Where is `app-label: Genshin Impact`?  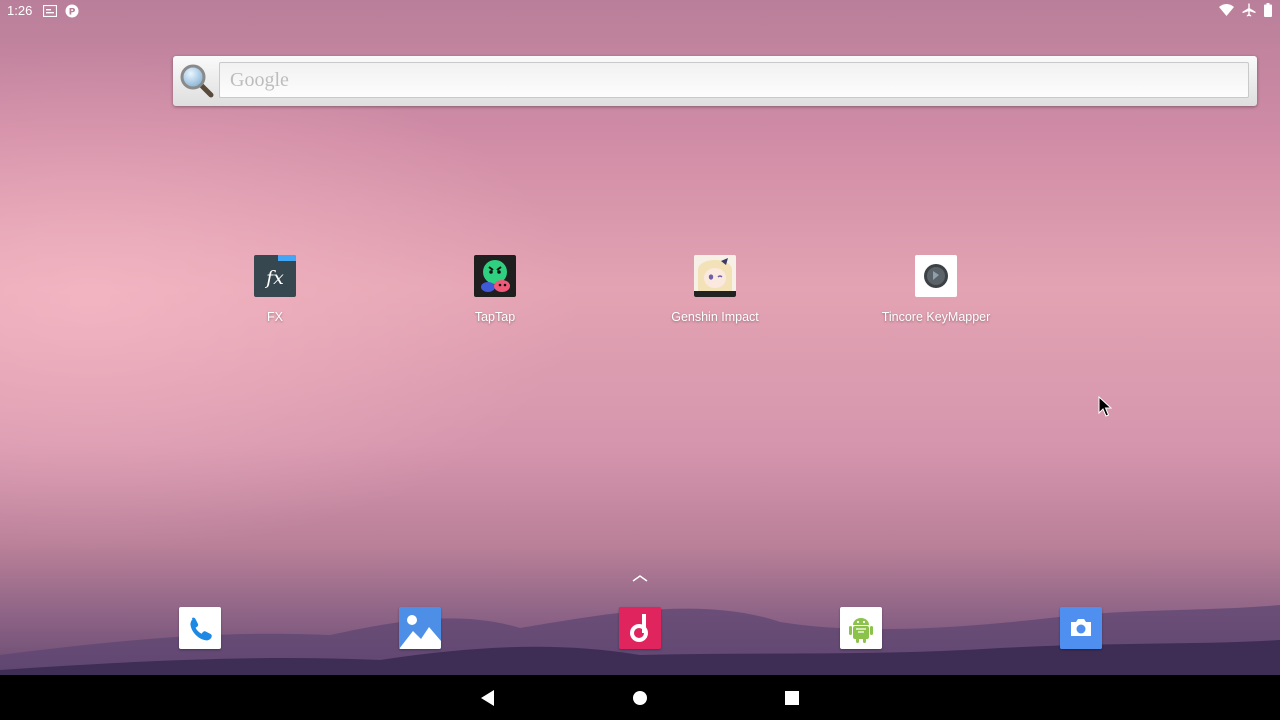 app-label: Genshin Impact is located at coordinates (715, 317).